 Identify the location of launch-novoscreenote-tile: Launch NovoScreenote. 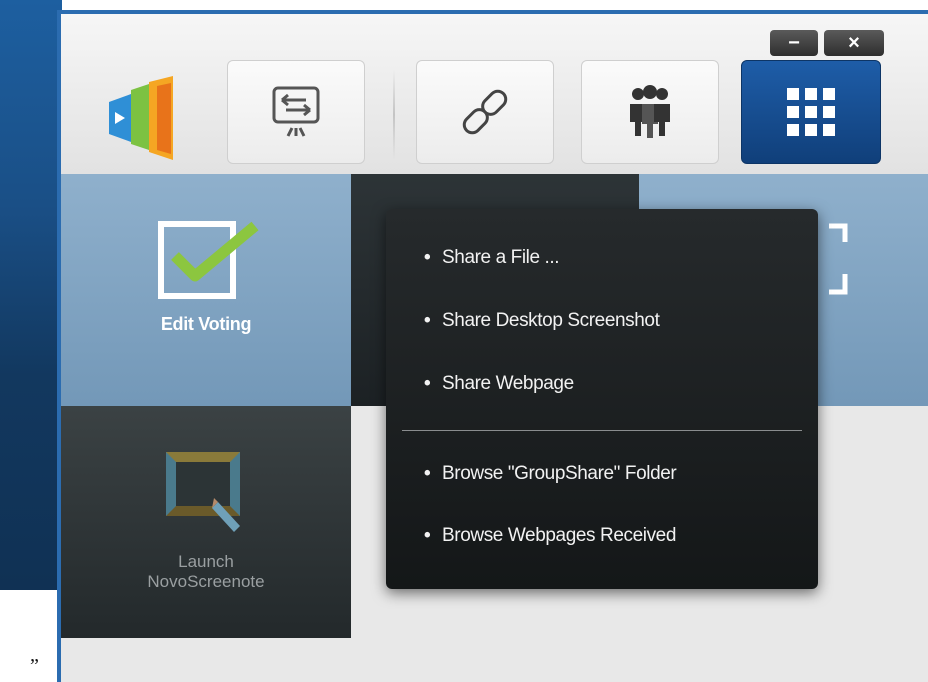
(206, 522).